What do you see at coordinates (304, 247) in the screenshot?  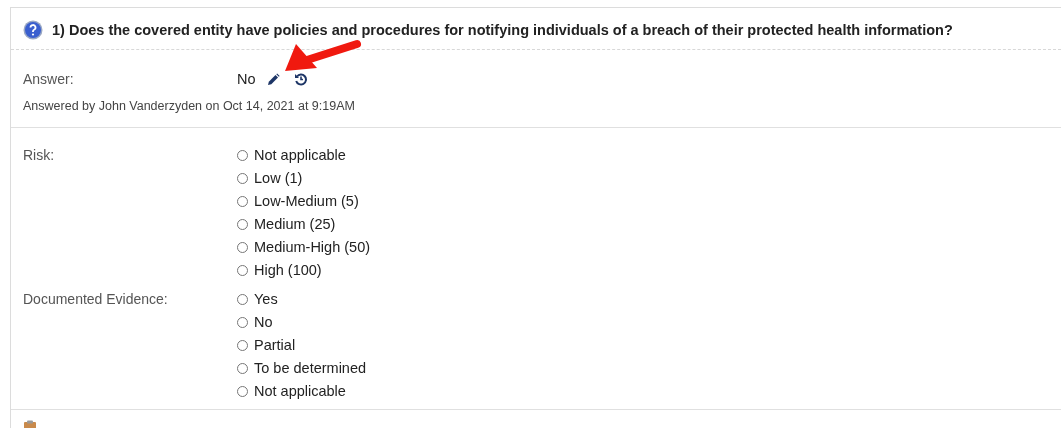 I see `radio-option: Medium-High (50)` at bounding box center [304, 247].